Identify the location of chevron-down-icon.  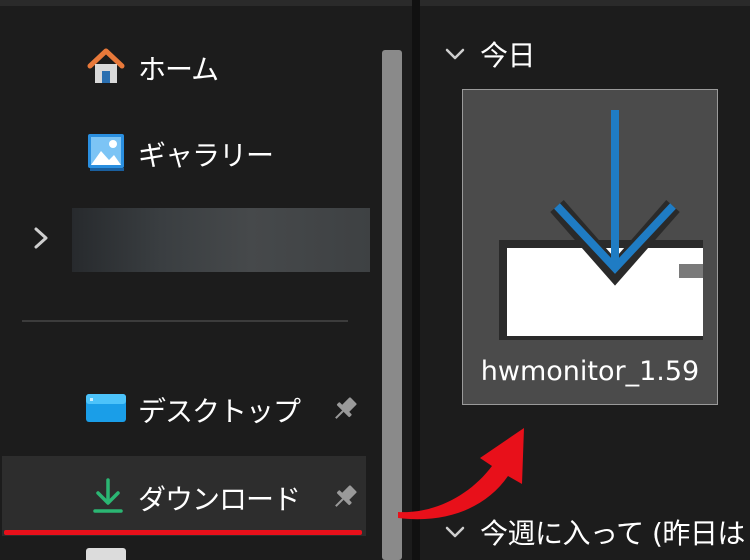
(455, 54).